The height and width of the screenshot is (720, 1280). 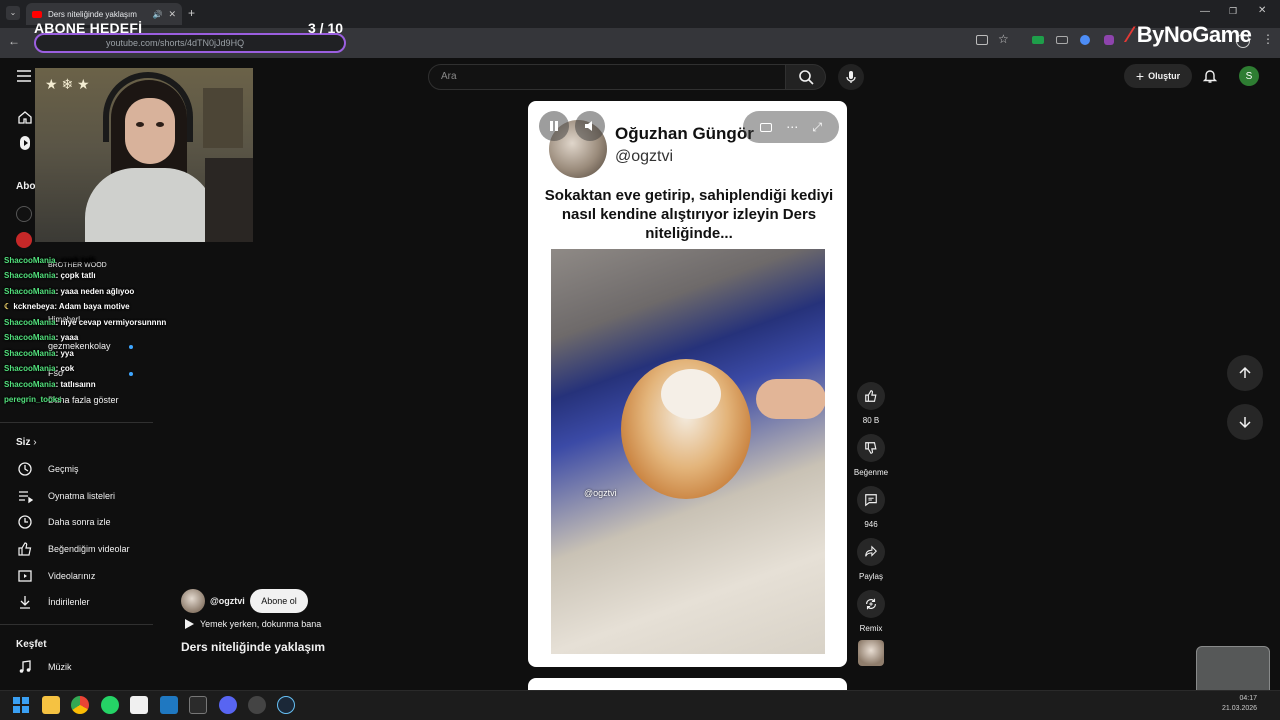 I want to click on dislike-button, so click(x=871, y=448).